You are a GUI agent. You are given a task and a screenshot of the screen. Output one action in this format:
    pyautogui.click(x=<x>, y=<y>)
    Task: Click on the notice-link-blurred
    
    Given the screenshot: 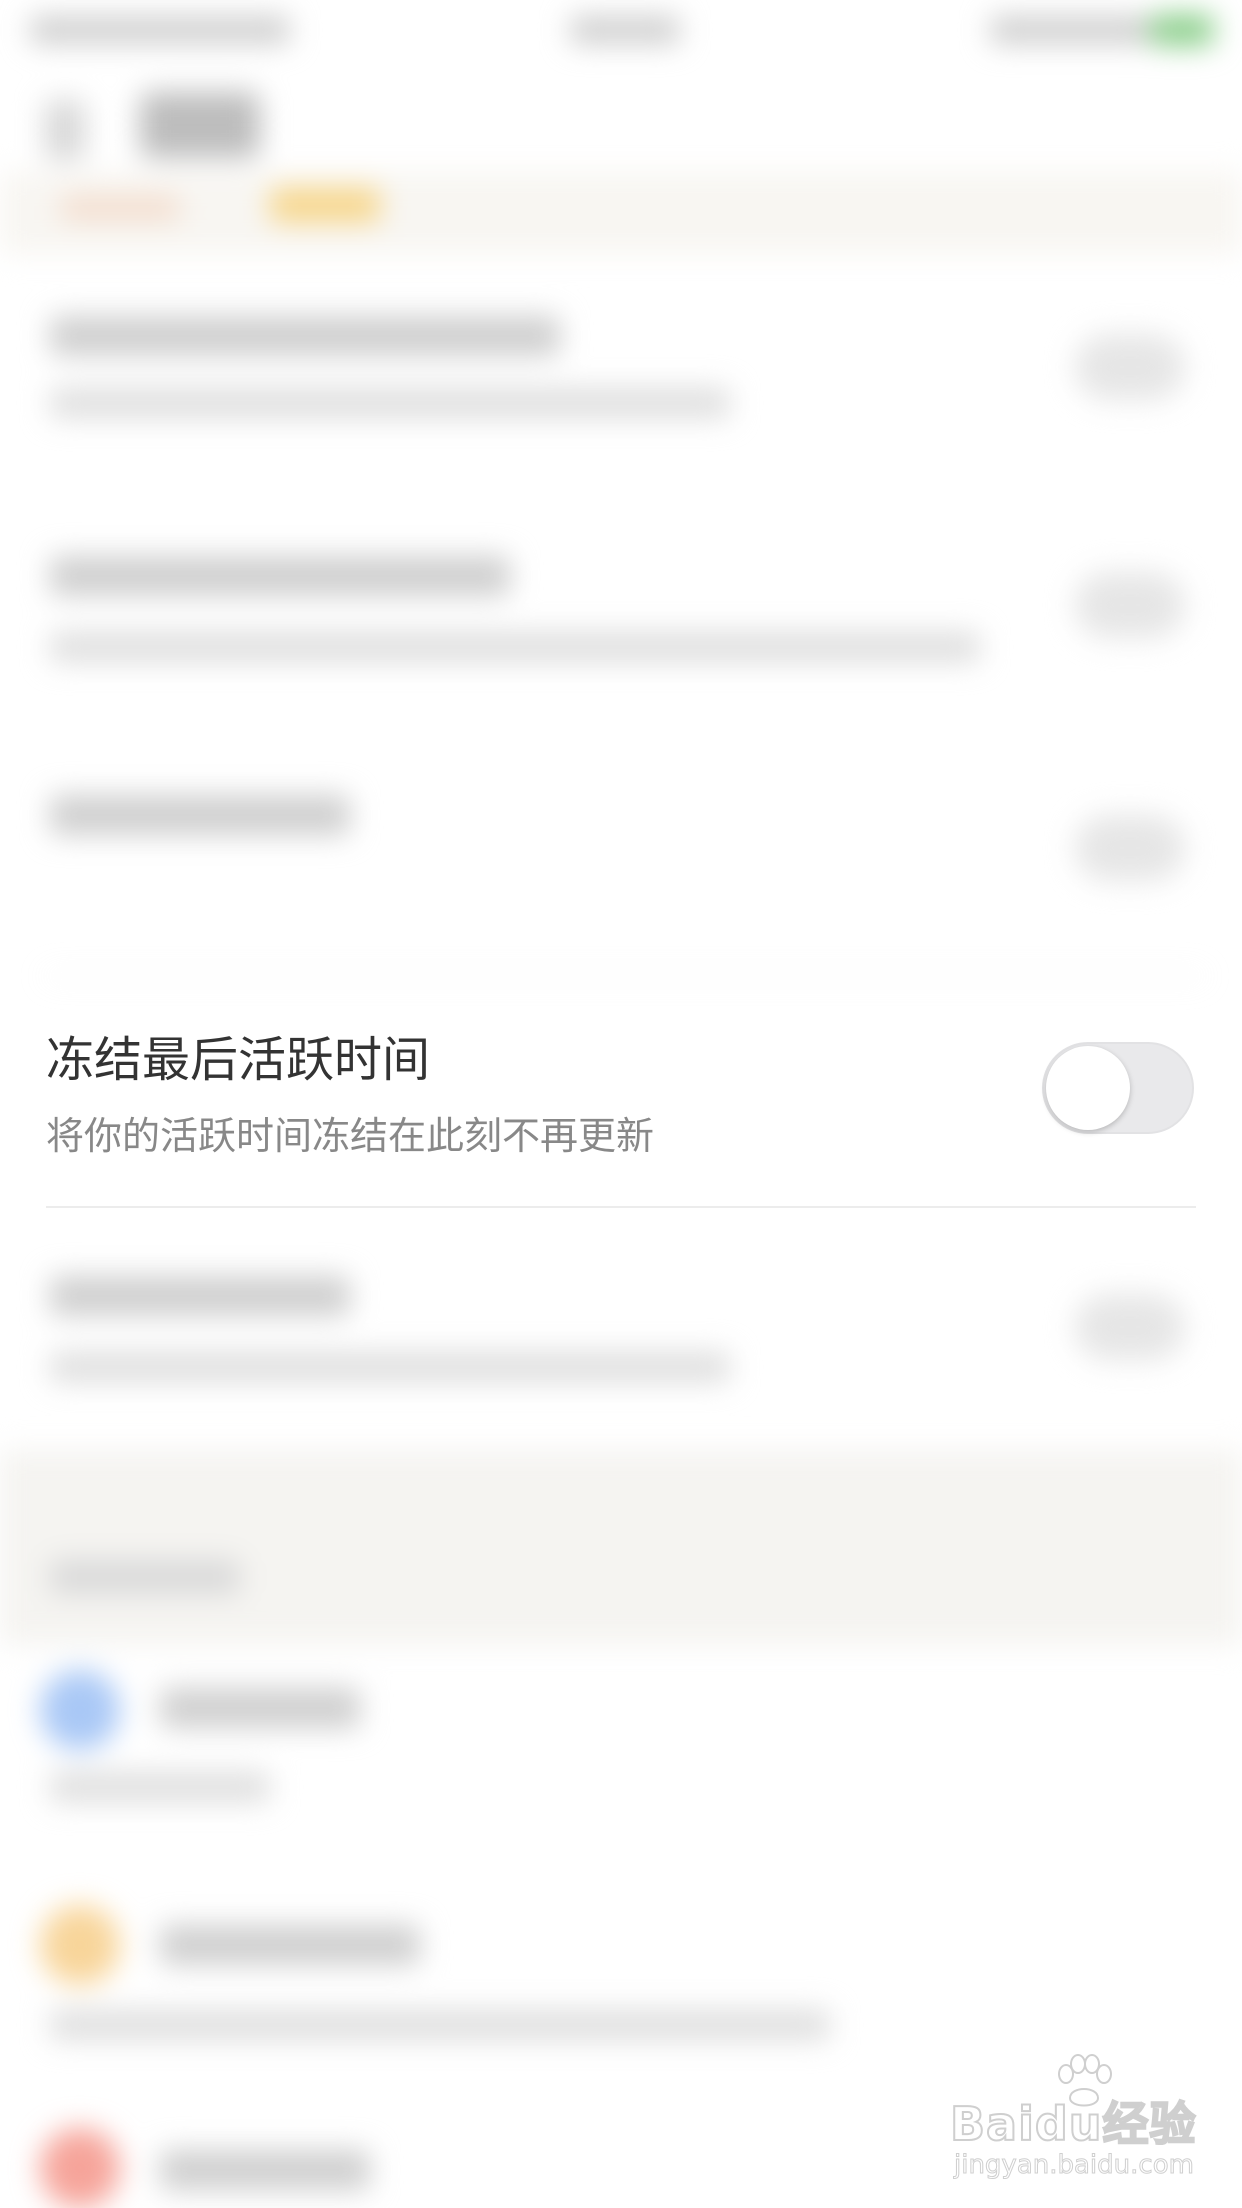 What is the action you would take?
    pyautogui.click(x=325, y=205)
    